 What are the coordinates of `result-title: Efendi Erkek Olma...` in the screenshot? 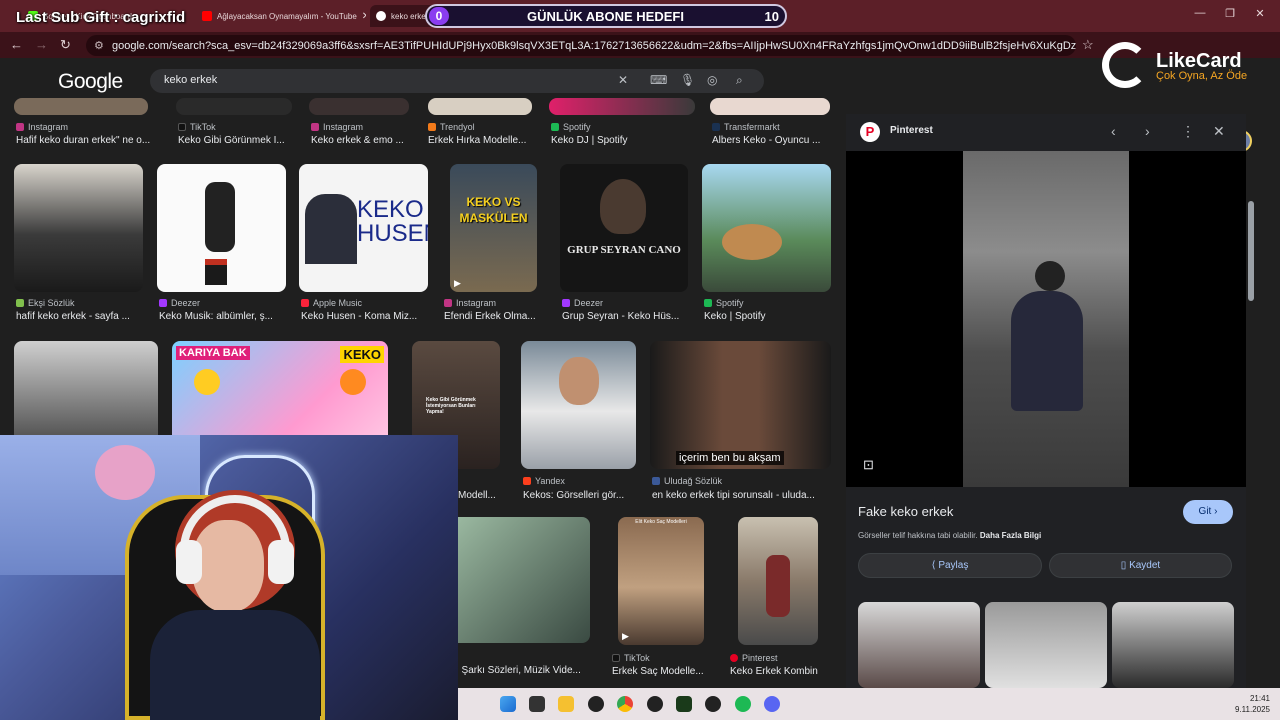 It's located at (494, 316).